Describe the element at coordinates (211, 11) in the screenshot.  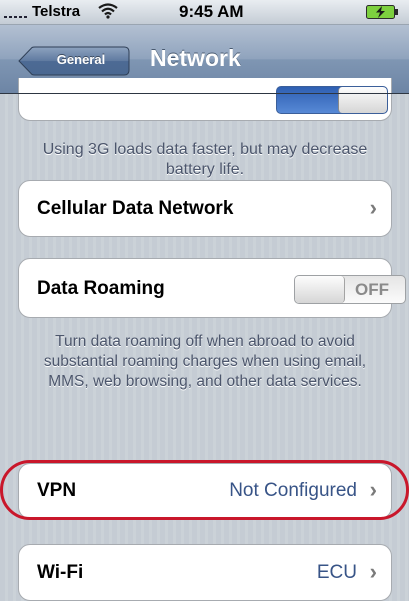
I see `clock: 9:45 AM` at that location.